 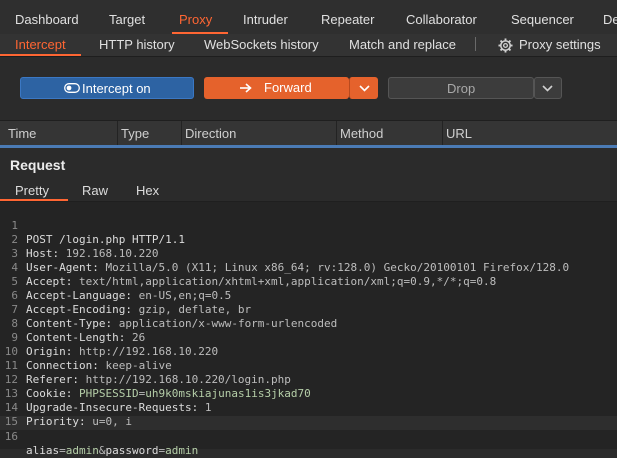 I want to click on tab-proxy: Proxy, so click(x=195, y=19).